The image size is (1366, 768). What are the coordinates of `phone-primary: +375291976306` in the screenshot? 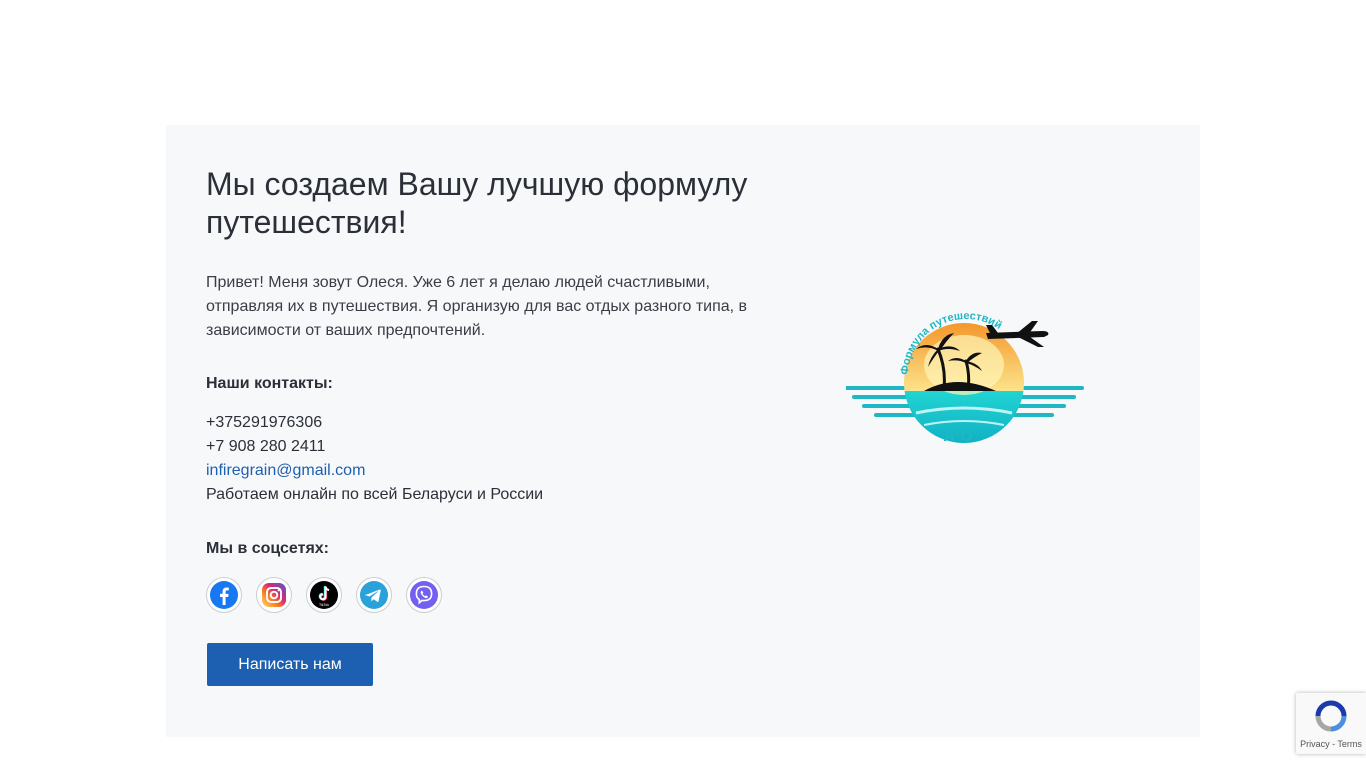 It's located at (264, 422).